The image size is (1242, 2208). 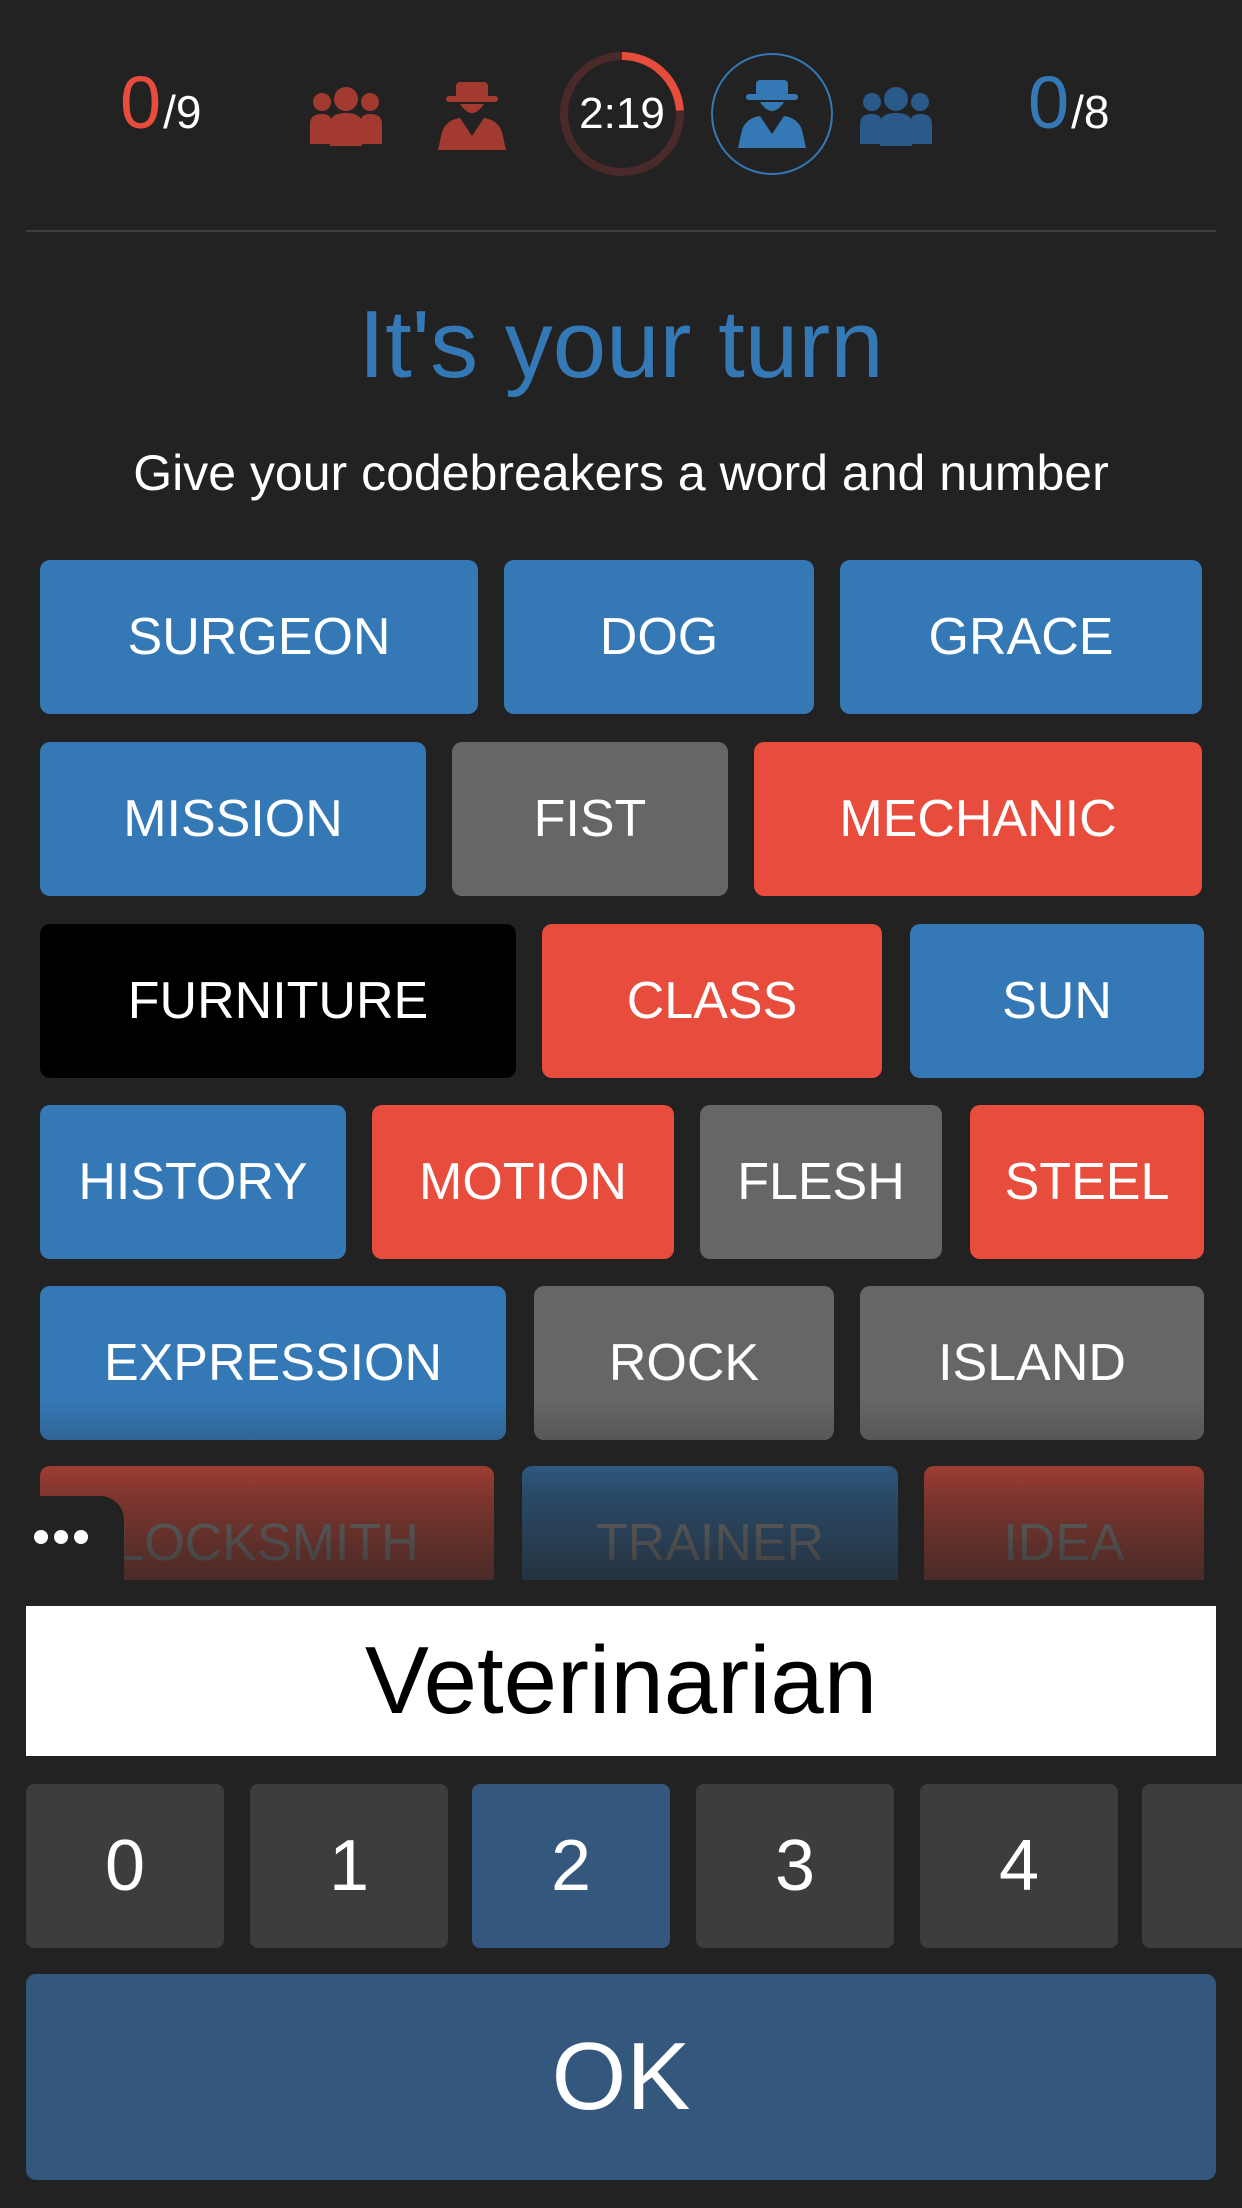 I want to click on word-card: ISLAND, so click(x=1032, y=1363).